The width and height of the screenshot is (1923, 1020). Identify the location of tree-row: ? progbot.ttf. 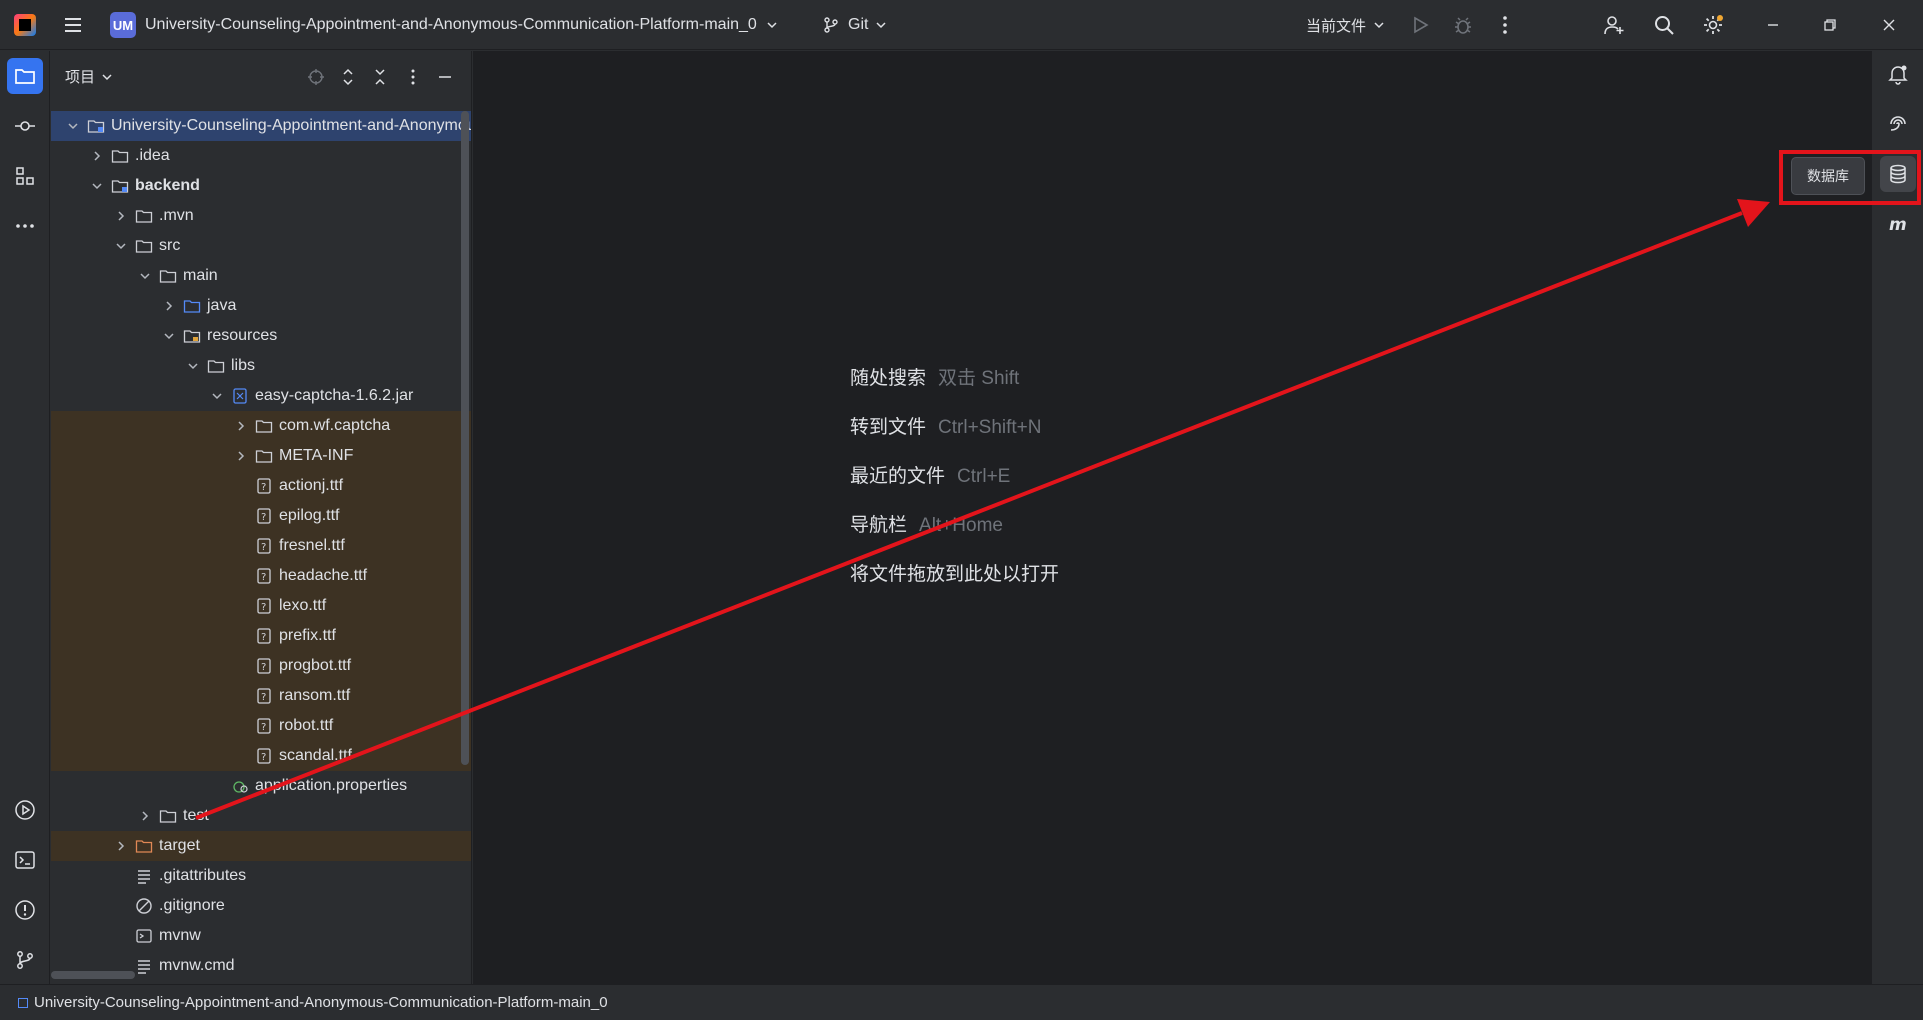
(261, 666).